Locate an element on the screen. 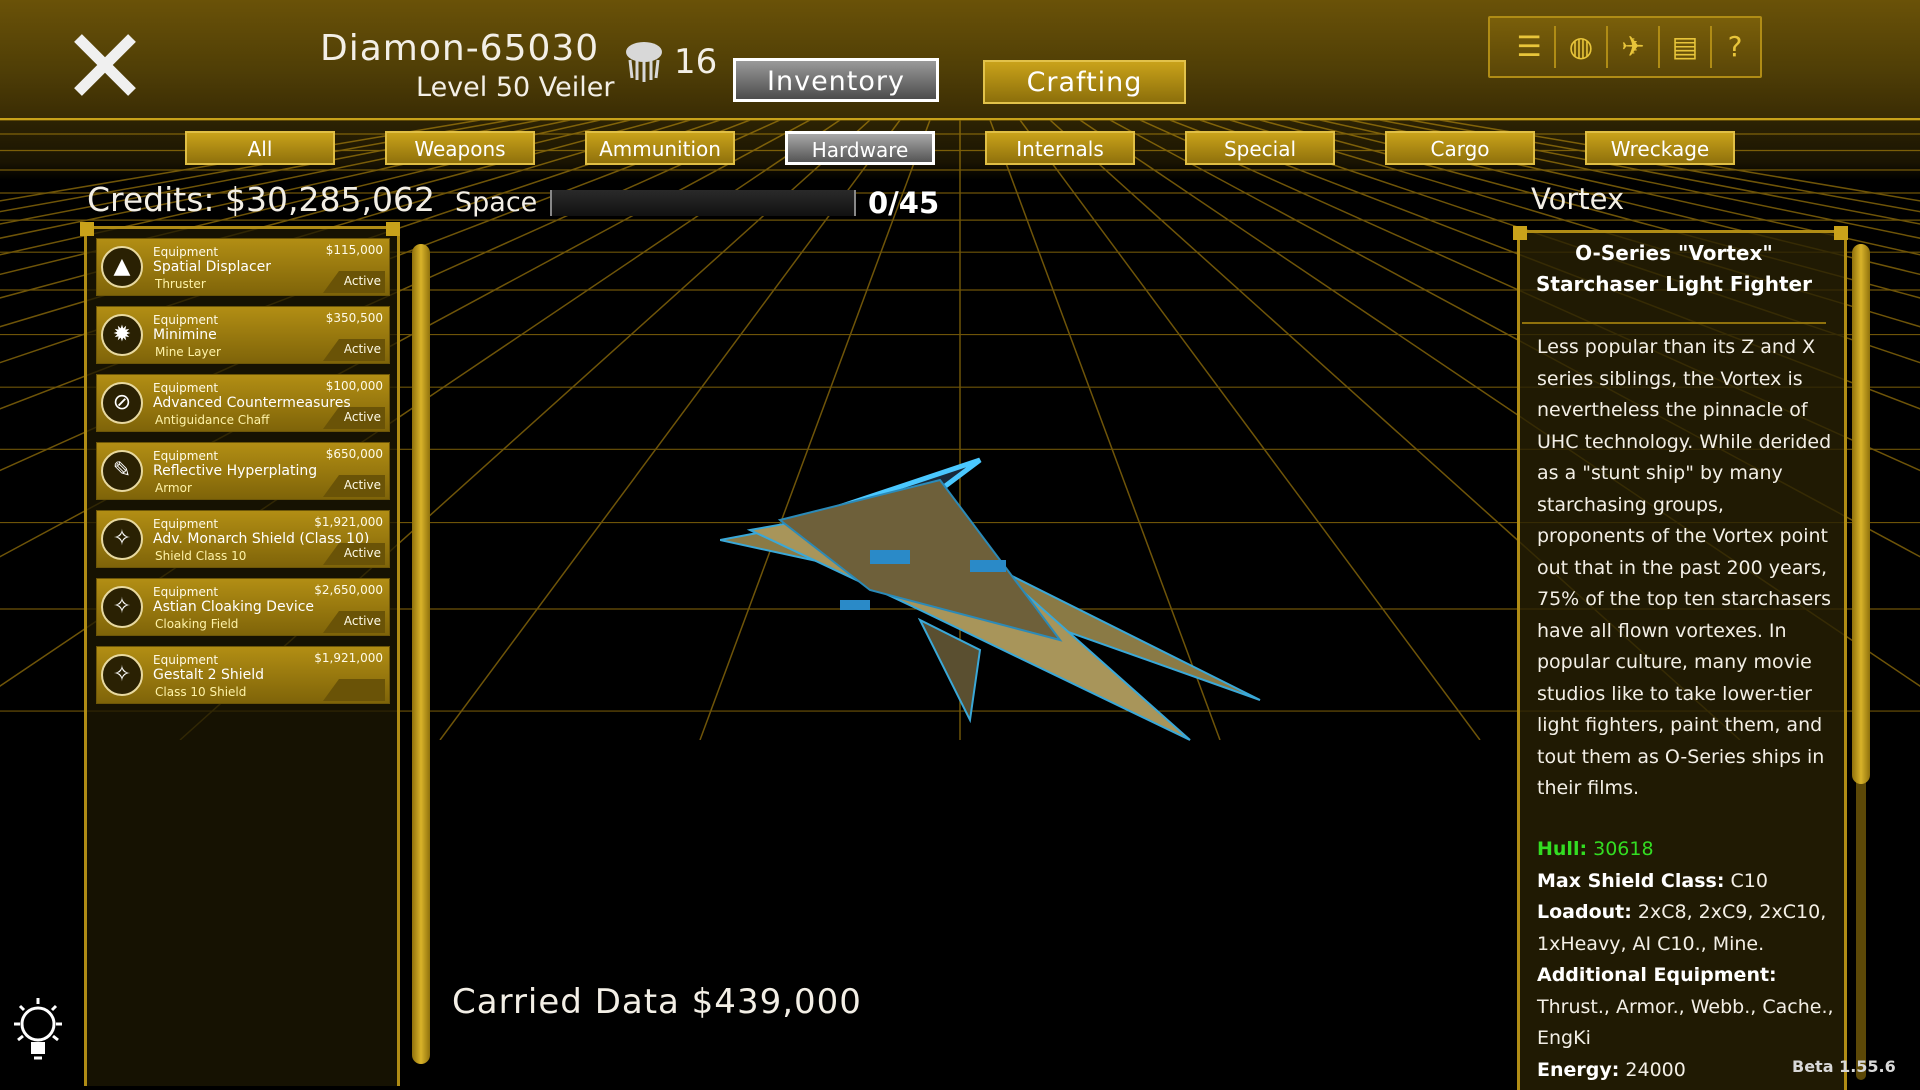 Image resolution: width=1920 pixels, height=1090 pixels. hull-stat: Hull: 30618 is located at coordinates (1595, 849).